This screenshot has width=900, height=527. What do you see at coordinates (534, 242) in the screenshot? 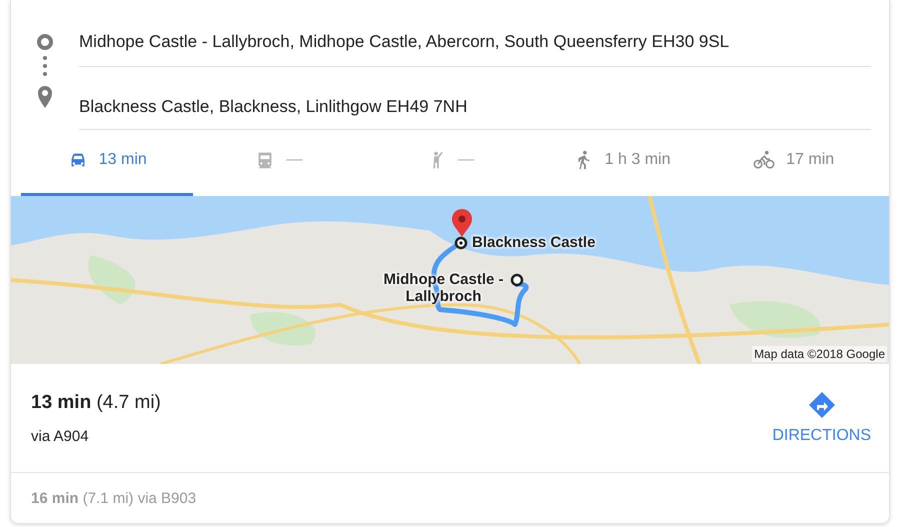
I see `destination-label: Blackness Castle` at bounding box center [534, 242].